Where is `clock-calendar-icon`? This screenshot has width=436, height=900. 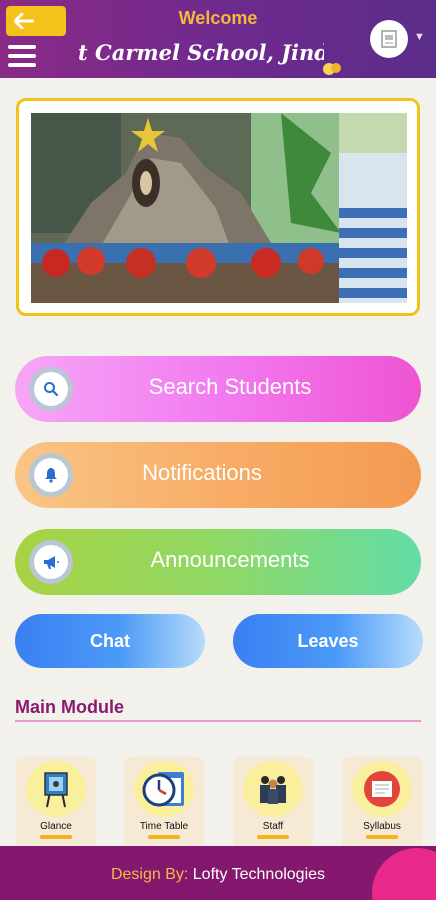
clock-calendar-icon is located at coordinates (164, 789).